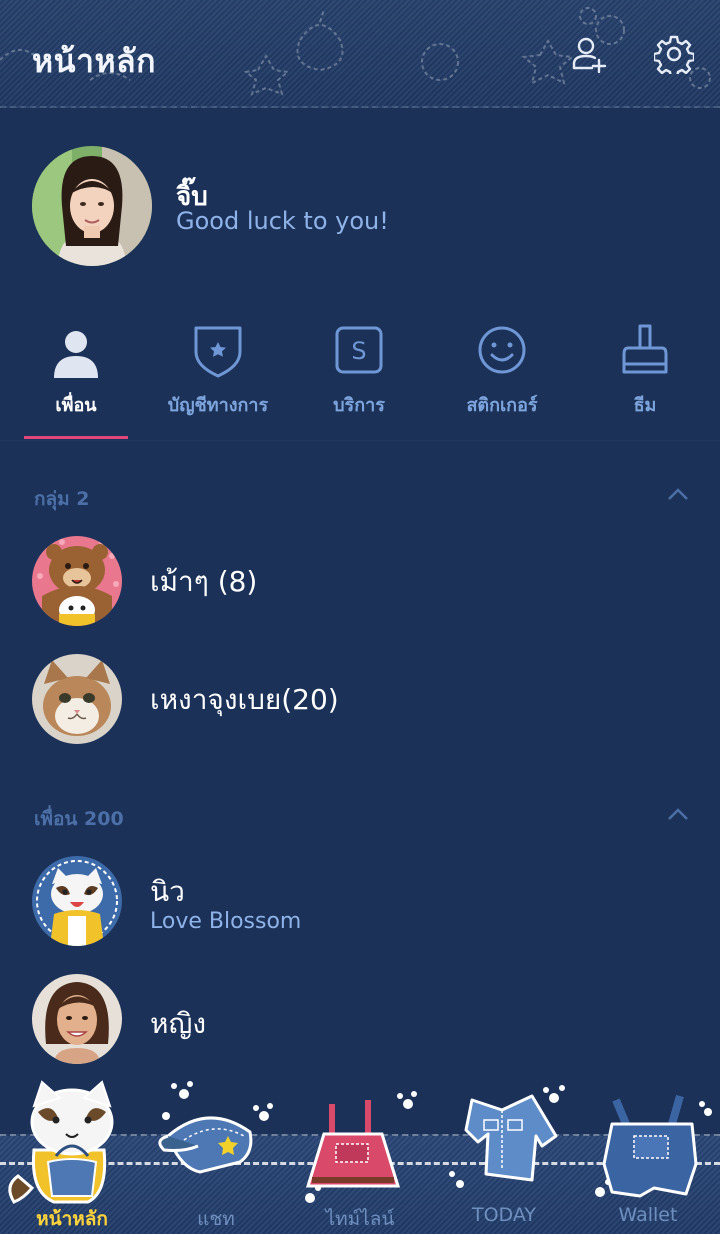 The width and height of the screenshot is (720, 1234). What do you see at coordinates (72, 1219) in the screenshot?
I see `nav-label: หน้าหลัก` at bounding box center [72, 1219].